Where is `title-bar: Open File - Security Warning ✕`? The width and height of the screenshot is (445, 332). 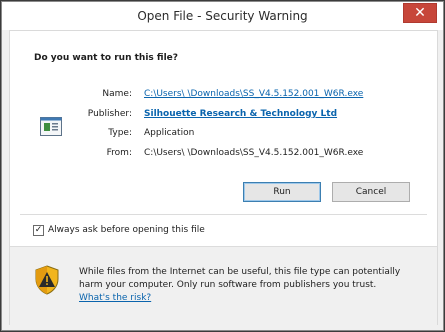 title-bar: Open File - Security Warning ✕ is located at coordinates (222, 16).